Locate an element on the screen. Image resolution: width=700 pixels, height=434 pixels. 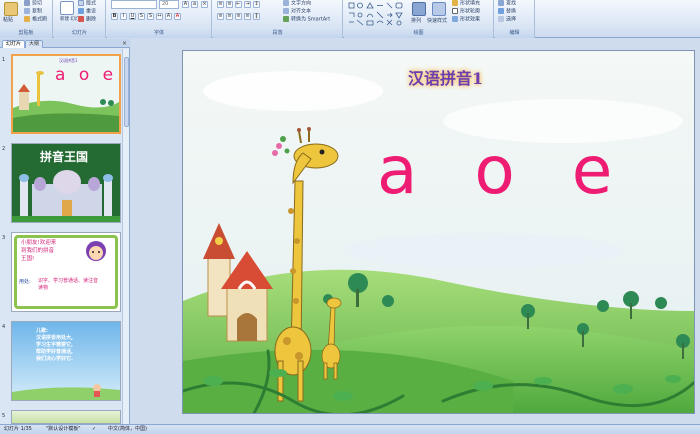
language-indicator: 中文(简体，中国) is located at coordinates (127, 429).